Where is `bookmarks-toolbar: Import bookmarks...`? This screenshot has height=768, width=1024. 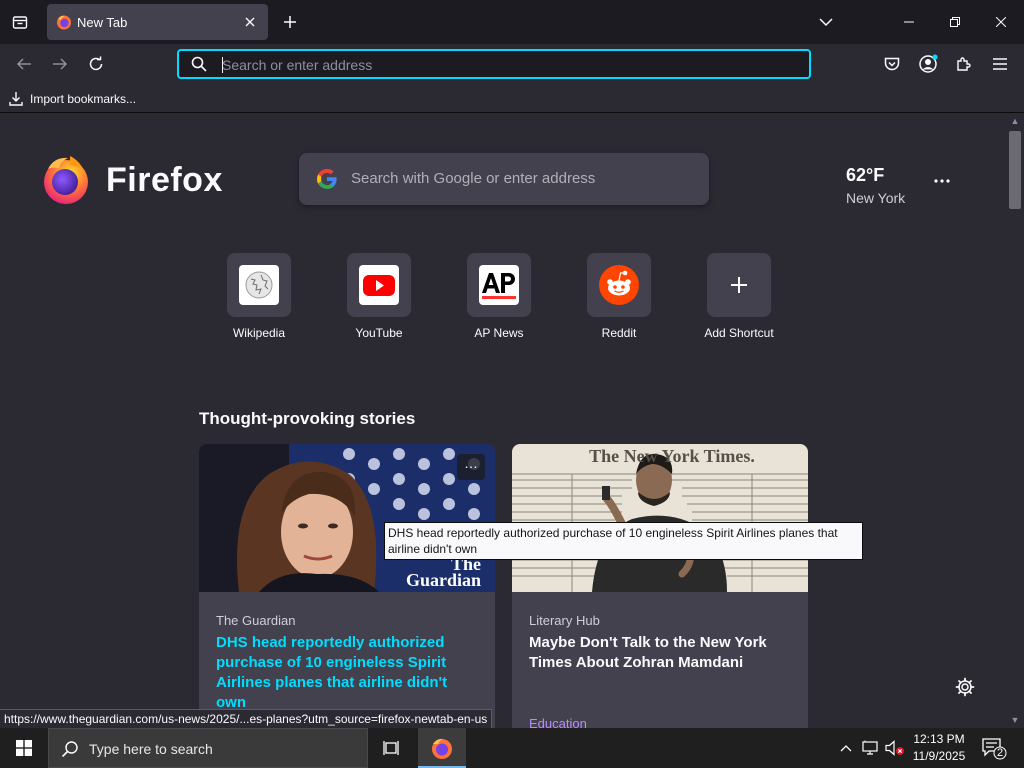
bookmarks-toolbar: Import bookmarks... is located at coordinates (512, 98).